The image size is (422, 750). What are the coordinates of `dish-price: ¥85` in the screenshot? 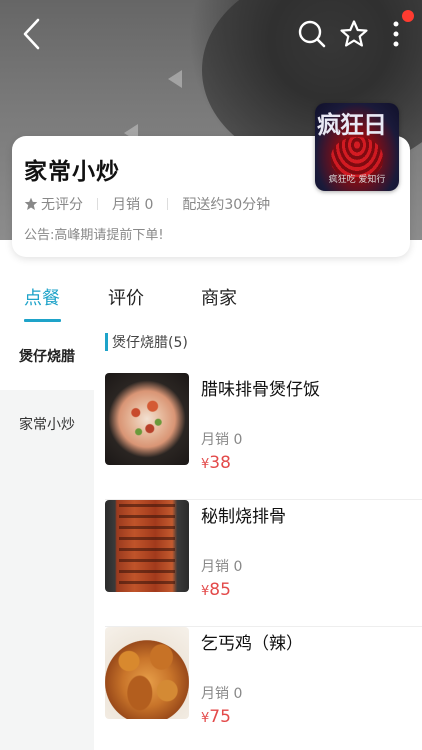 It's located at (216, 590).